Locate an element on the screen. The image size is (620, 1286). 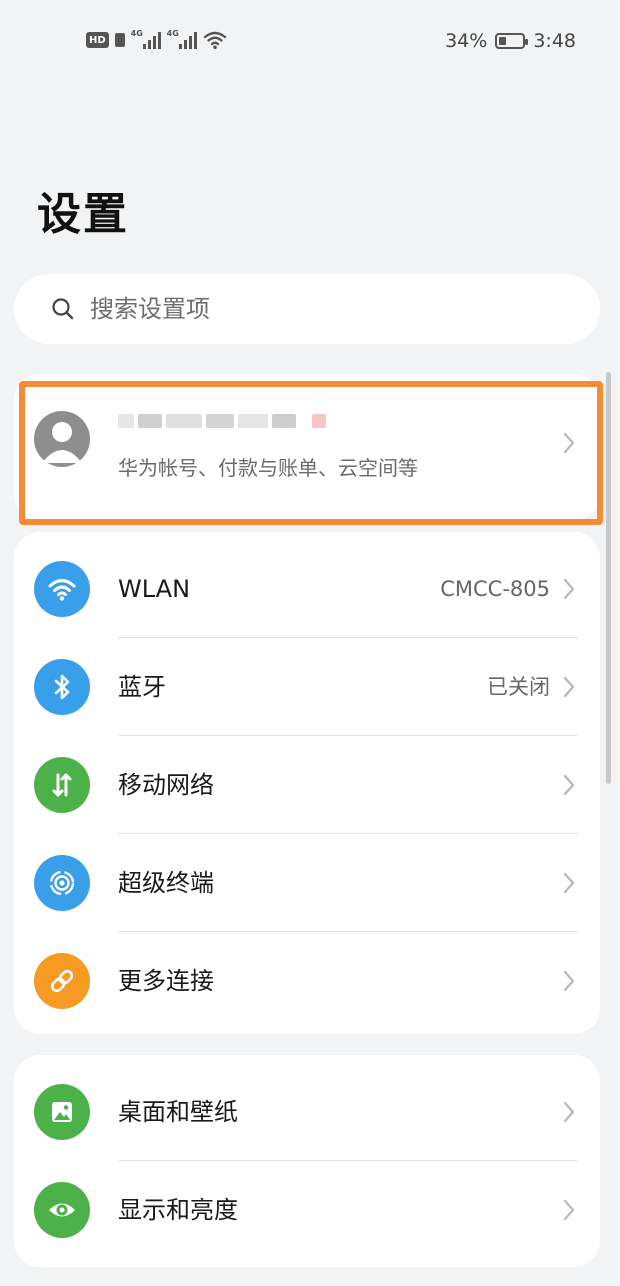
settings-item-label: 更多连接 is located at coordinates (166, 981).